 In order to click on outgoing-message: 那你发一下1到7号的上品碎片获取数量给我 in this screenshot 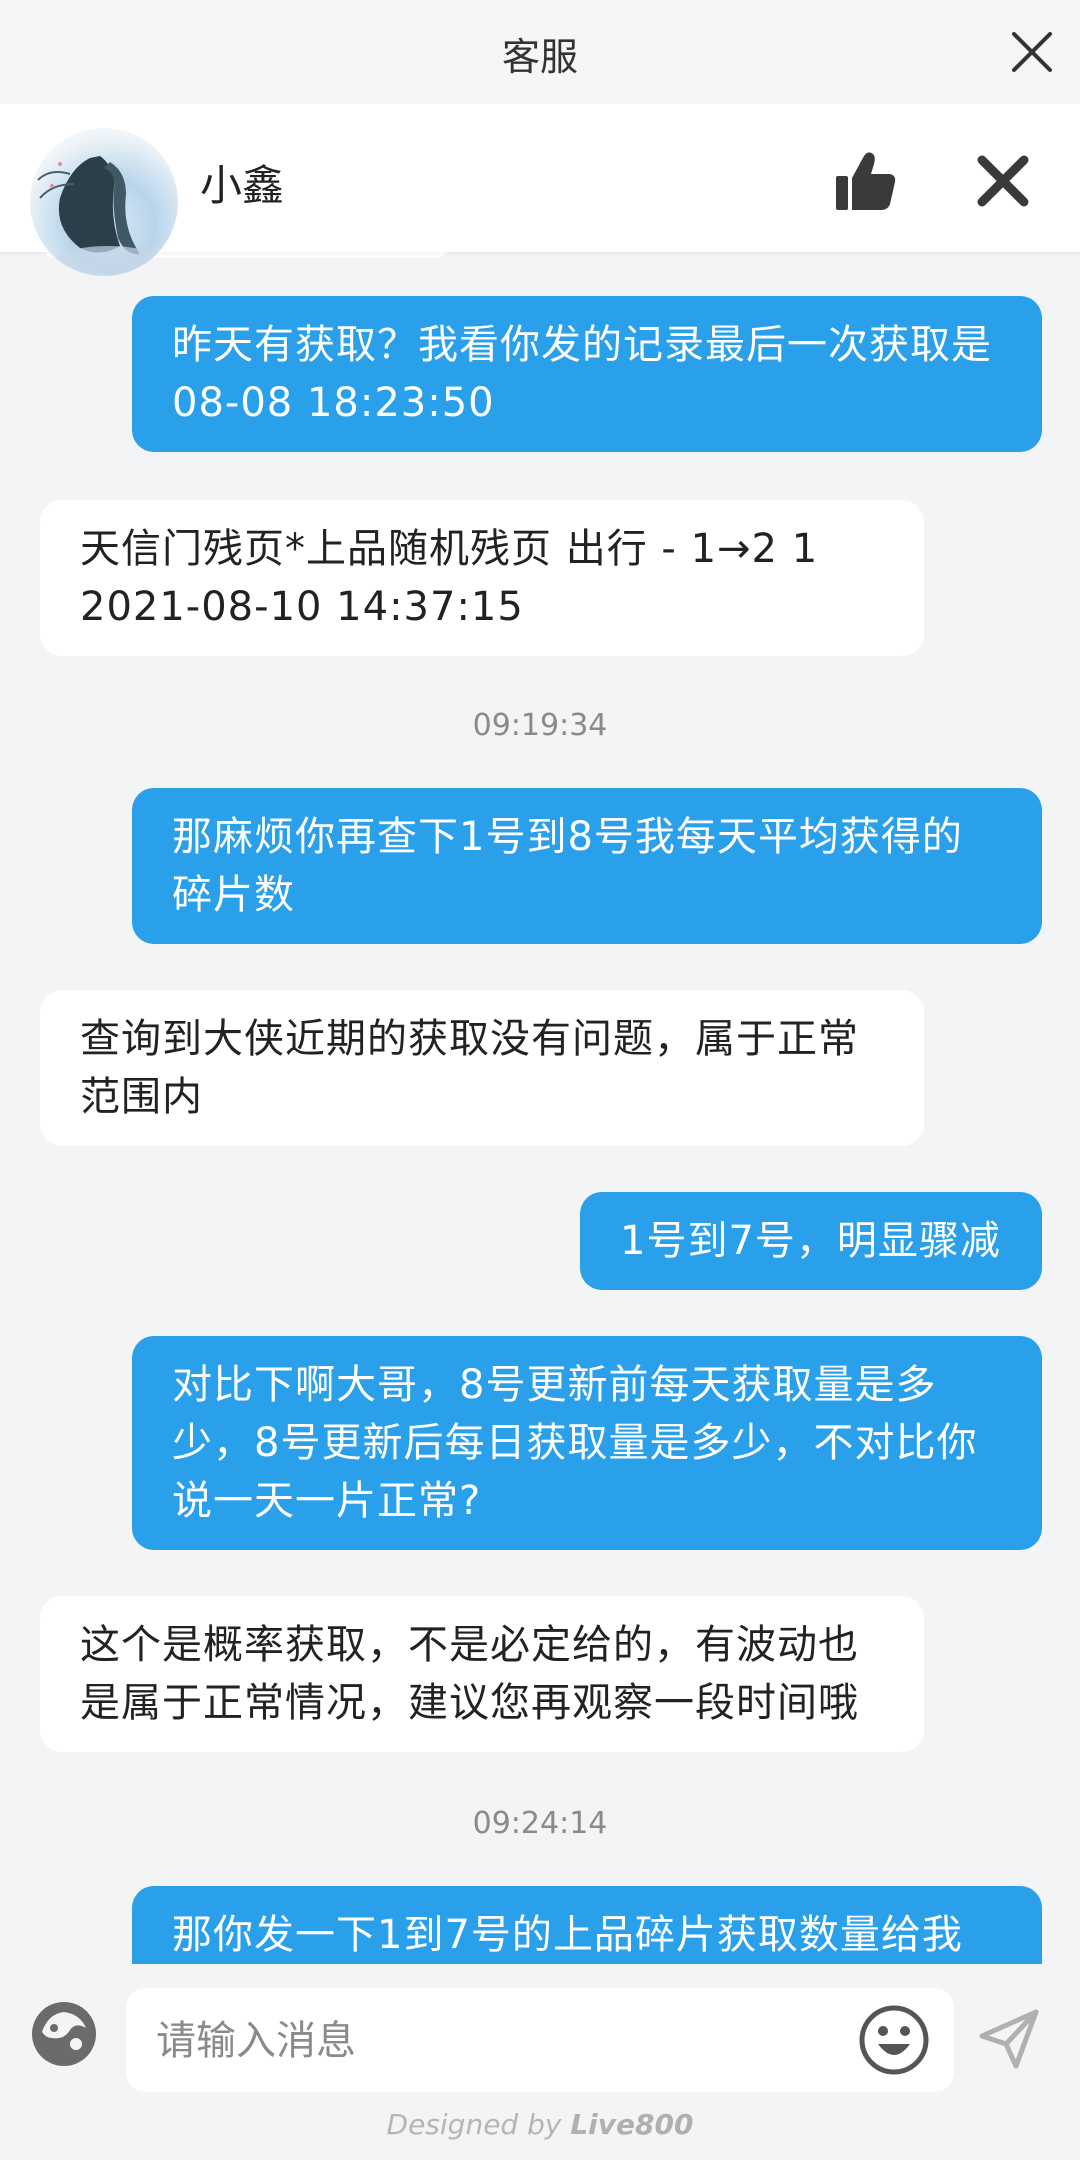, I will do `click(587, 1925)`.